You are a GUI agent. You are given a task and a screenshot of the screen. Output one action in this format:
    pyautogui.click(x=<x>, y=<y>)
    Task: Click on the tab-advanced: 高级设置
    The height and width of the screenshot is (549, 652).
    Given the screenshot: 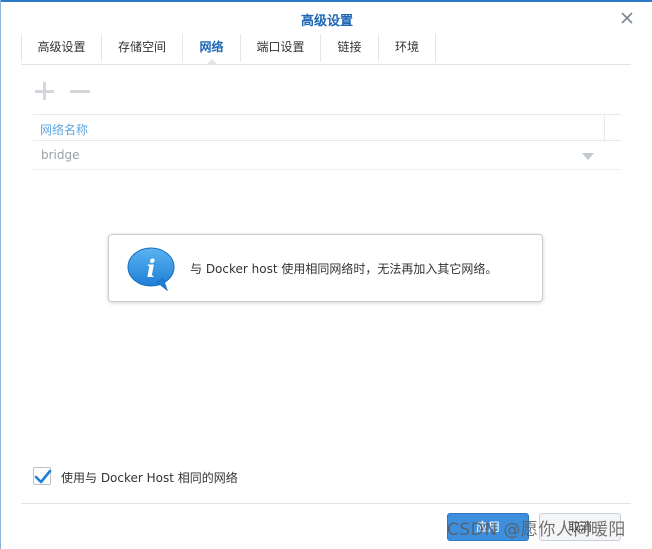 What is the action you would take?
    pyautogui.click(x=61, y=48)
    